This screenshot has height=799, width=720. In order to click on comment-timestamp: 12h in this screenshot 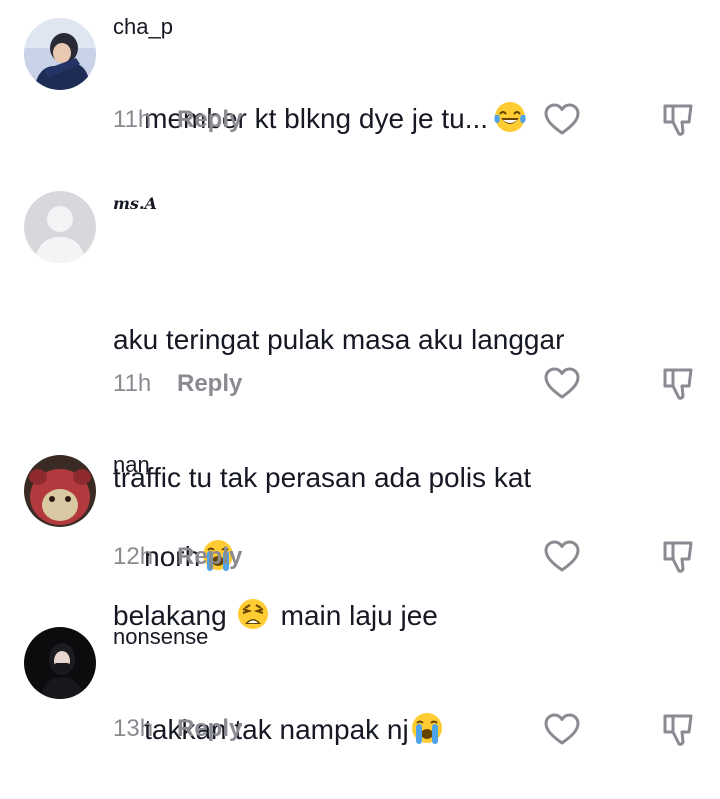, I will do `click(133, 556)`.